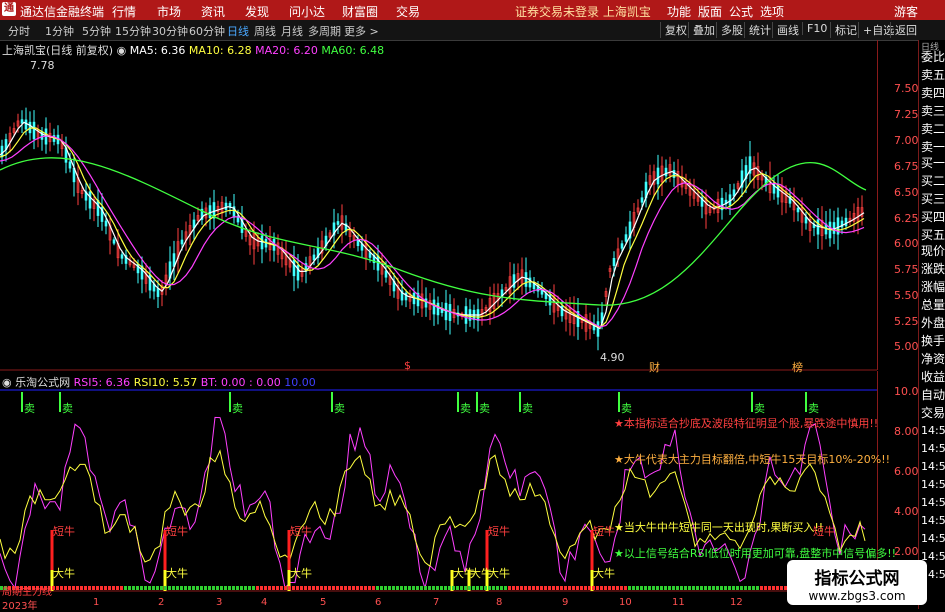 Image resolution: width=945 pixels, height=612 pixels. What do you see at coordinates (157, 50) in the screenshot?
I see `ma5-label: MA5: 6.36` at bounding box center [157, 50].